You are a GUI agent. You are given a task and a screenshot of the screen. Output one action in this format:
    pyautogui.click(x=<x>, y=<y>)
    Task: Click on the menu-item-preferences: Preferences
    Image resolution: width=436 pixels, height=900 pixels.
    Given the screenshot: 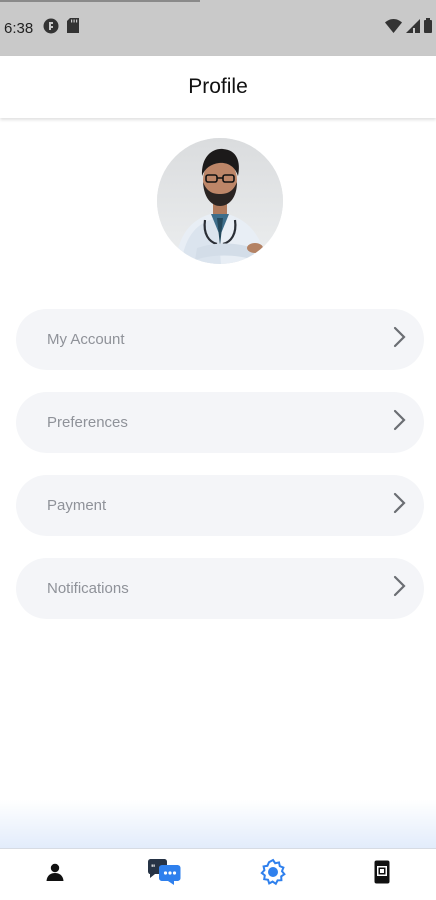 What is the action you would take?
    pyautogui.click(x=220, y=422)
    